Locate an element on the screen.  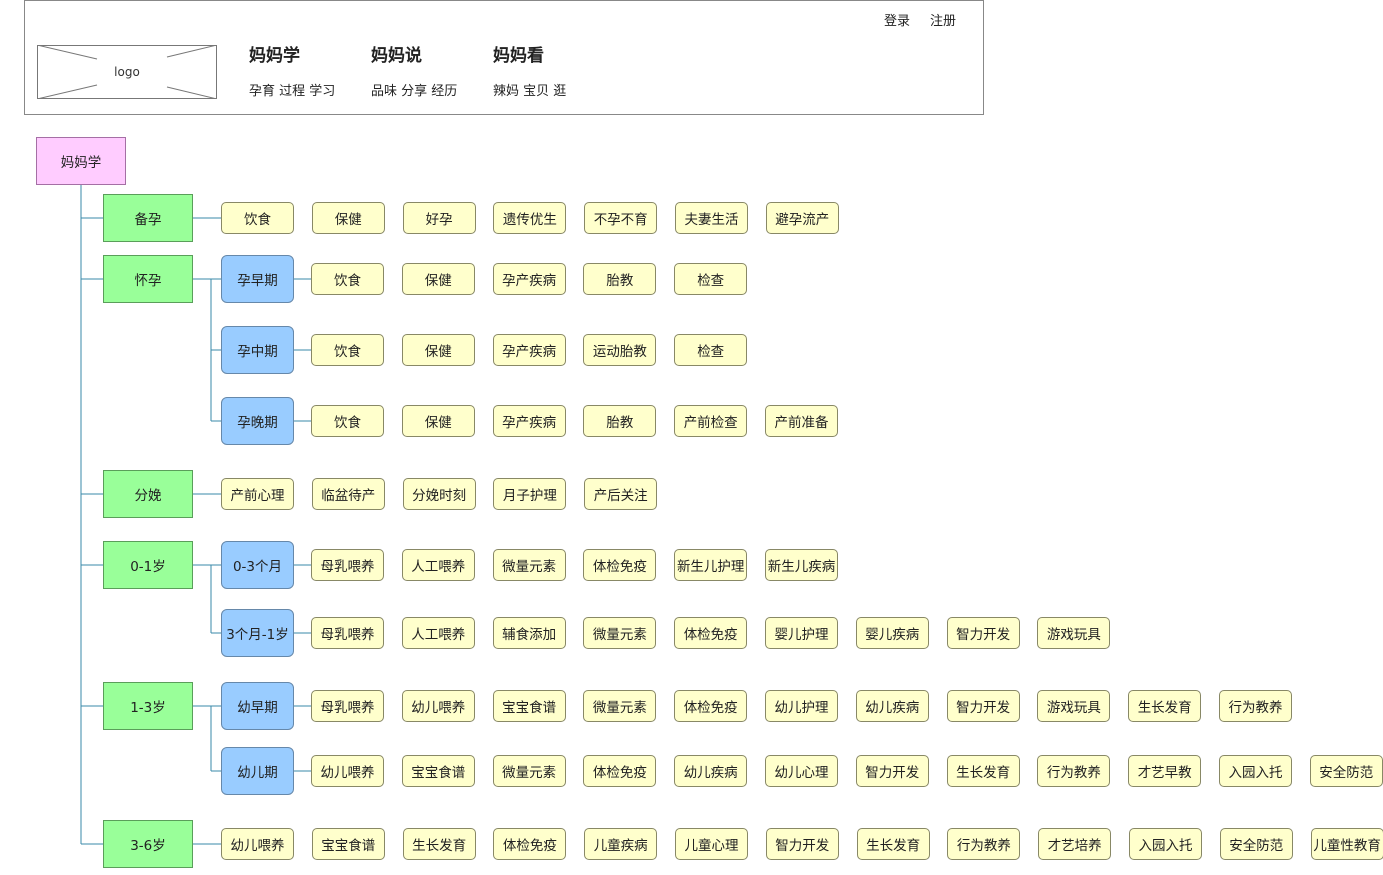
substage-node: 孕早期 is located at coordinates (257, 279).